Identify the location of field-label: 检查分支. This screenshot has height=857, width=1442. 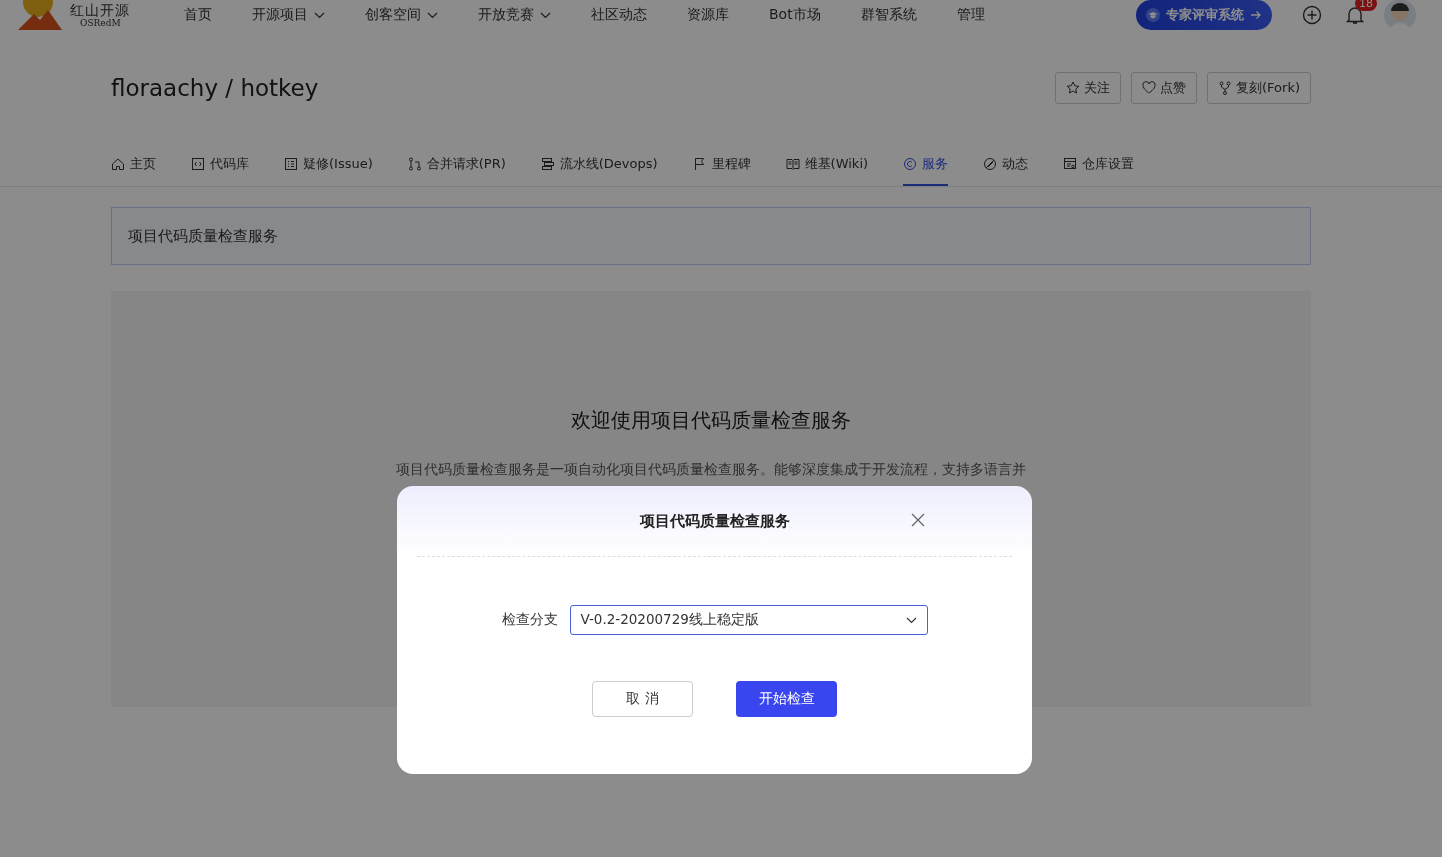
(529, 620).